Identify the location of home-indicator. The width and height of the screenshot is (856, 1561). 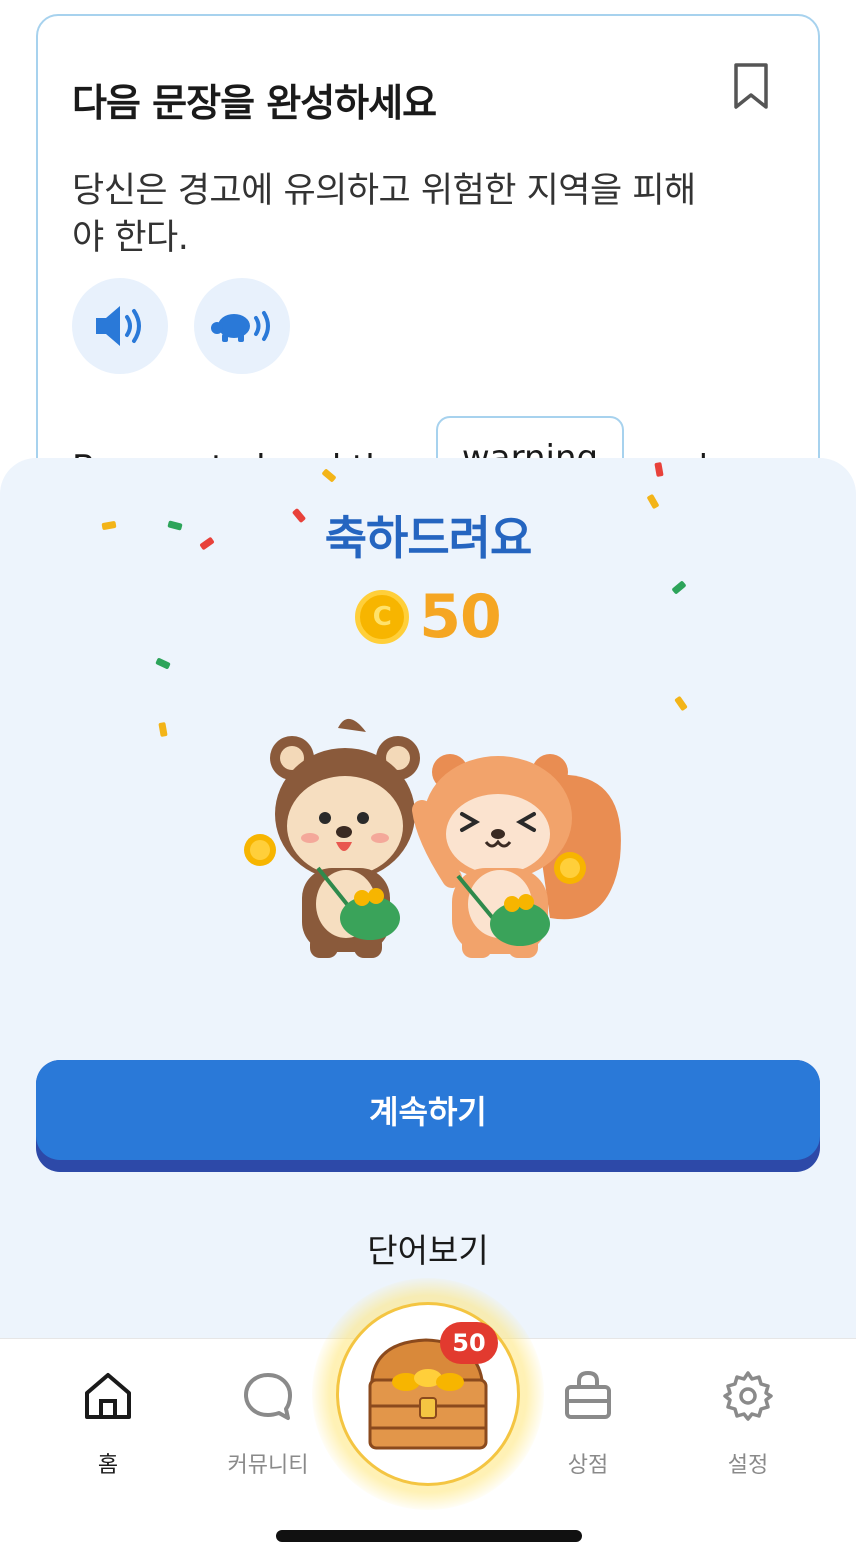
(429, 1536).